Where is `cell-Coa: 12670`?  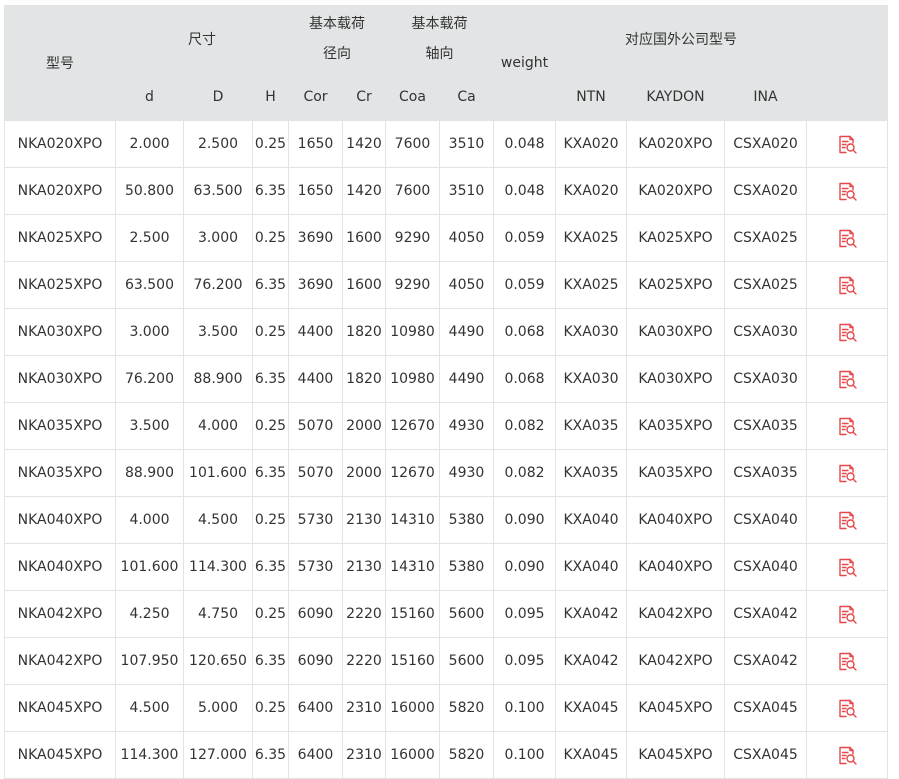
cell-Coa: 12670 is located at coordinates (412, 473).